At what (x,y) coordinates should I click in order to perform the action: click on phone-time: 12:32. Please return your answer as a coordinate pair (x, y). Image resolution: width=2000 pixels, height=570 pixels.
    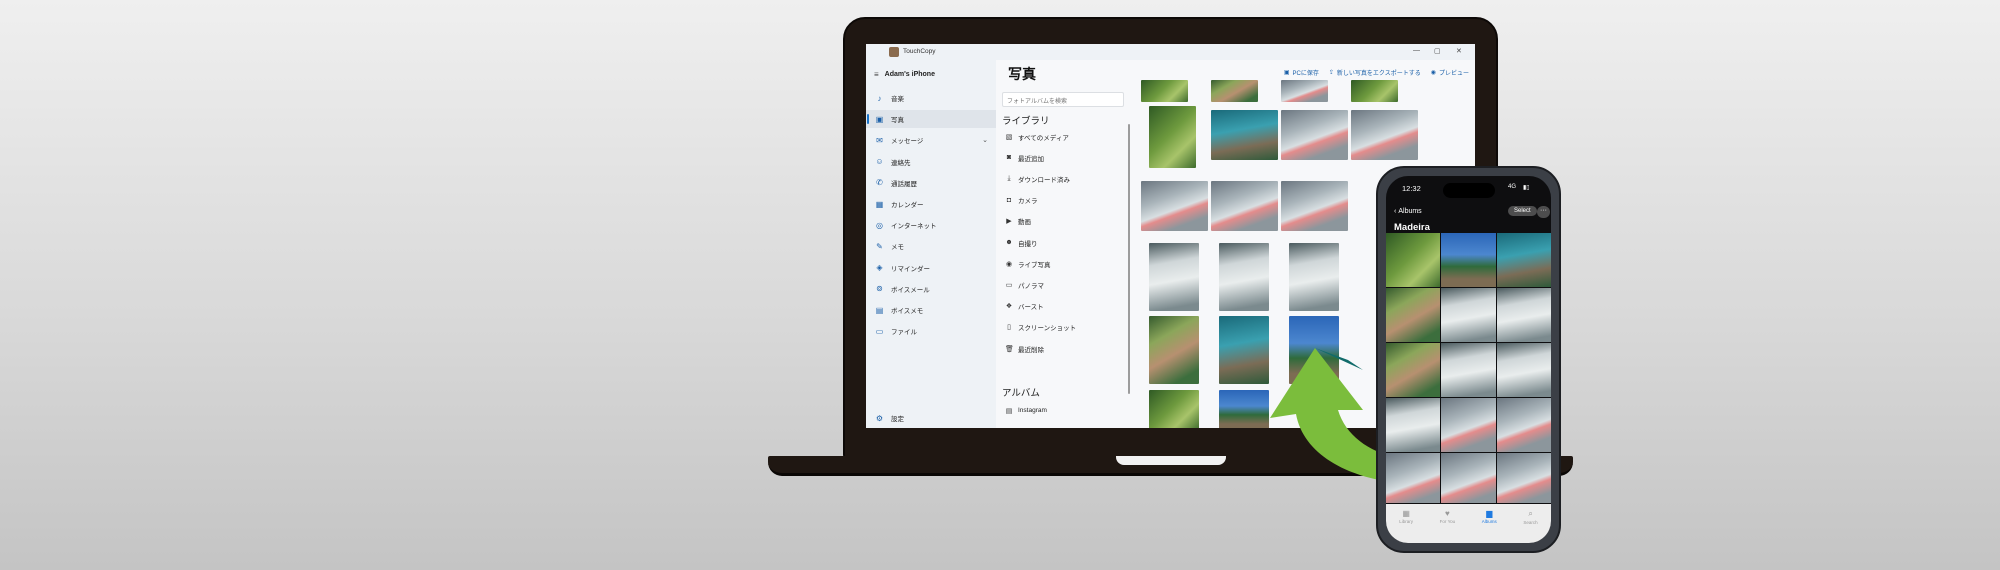
    Looking at the image, I should click on (1411, 188).